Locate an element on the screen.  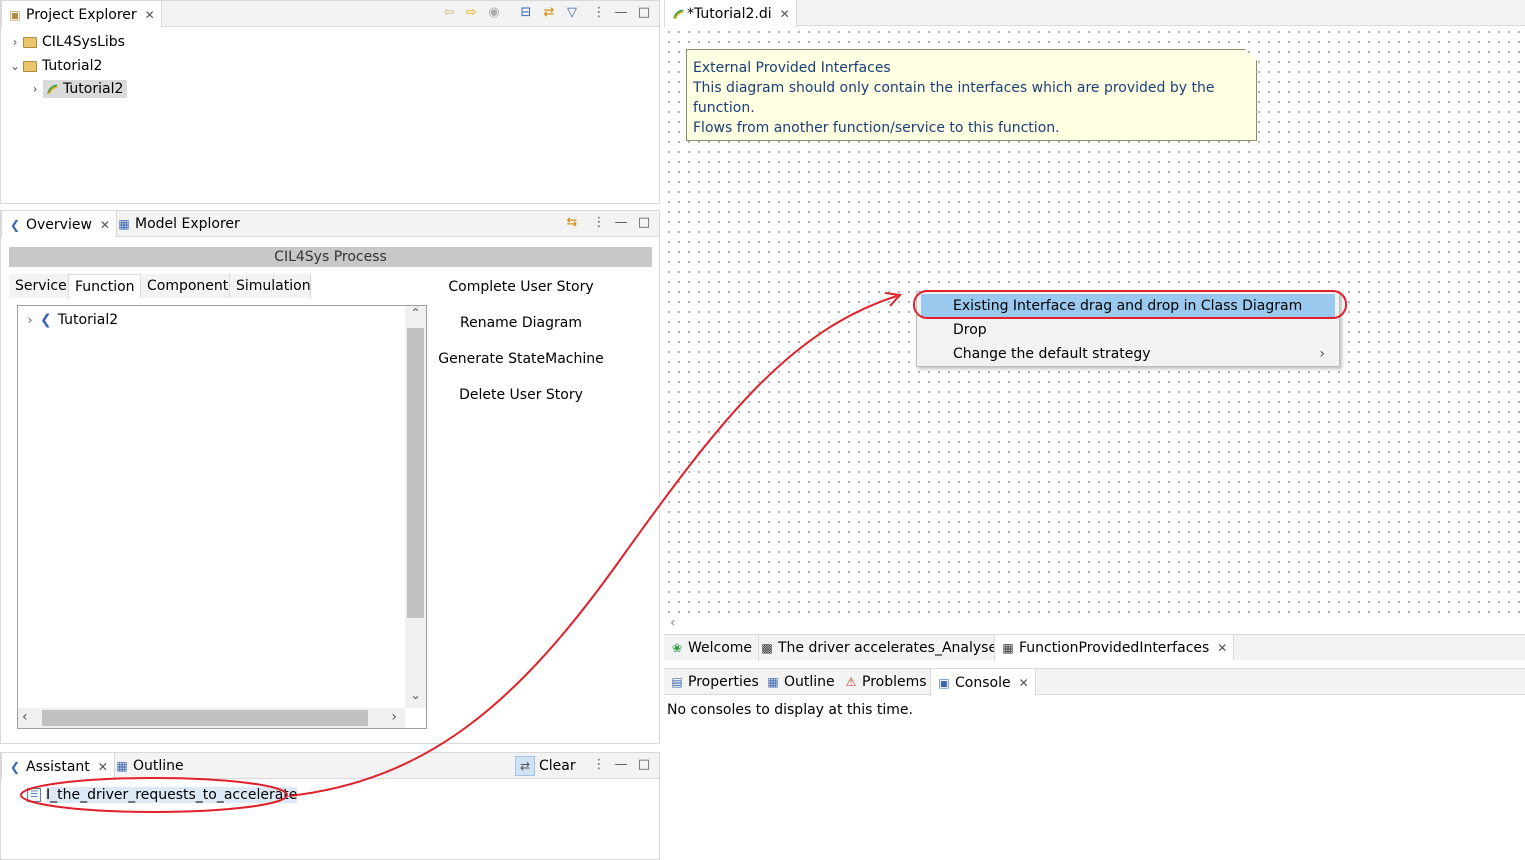
tree-item-tutorial2-project: ⌄ Tutorial2 is located at coordinates (54, 66).